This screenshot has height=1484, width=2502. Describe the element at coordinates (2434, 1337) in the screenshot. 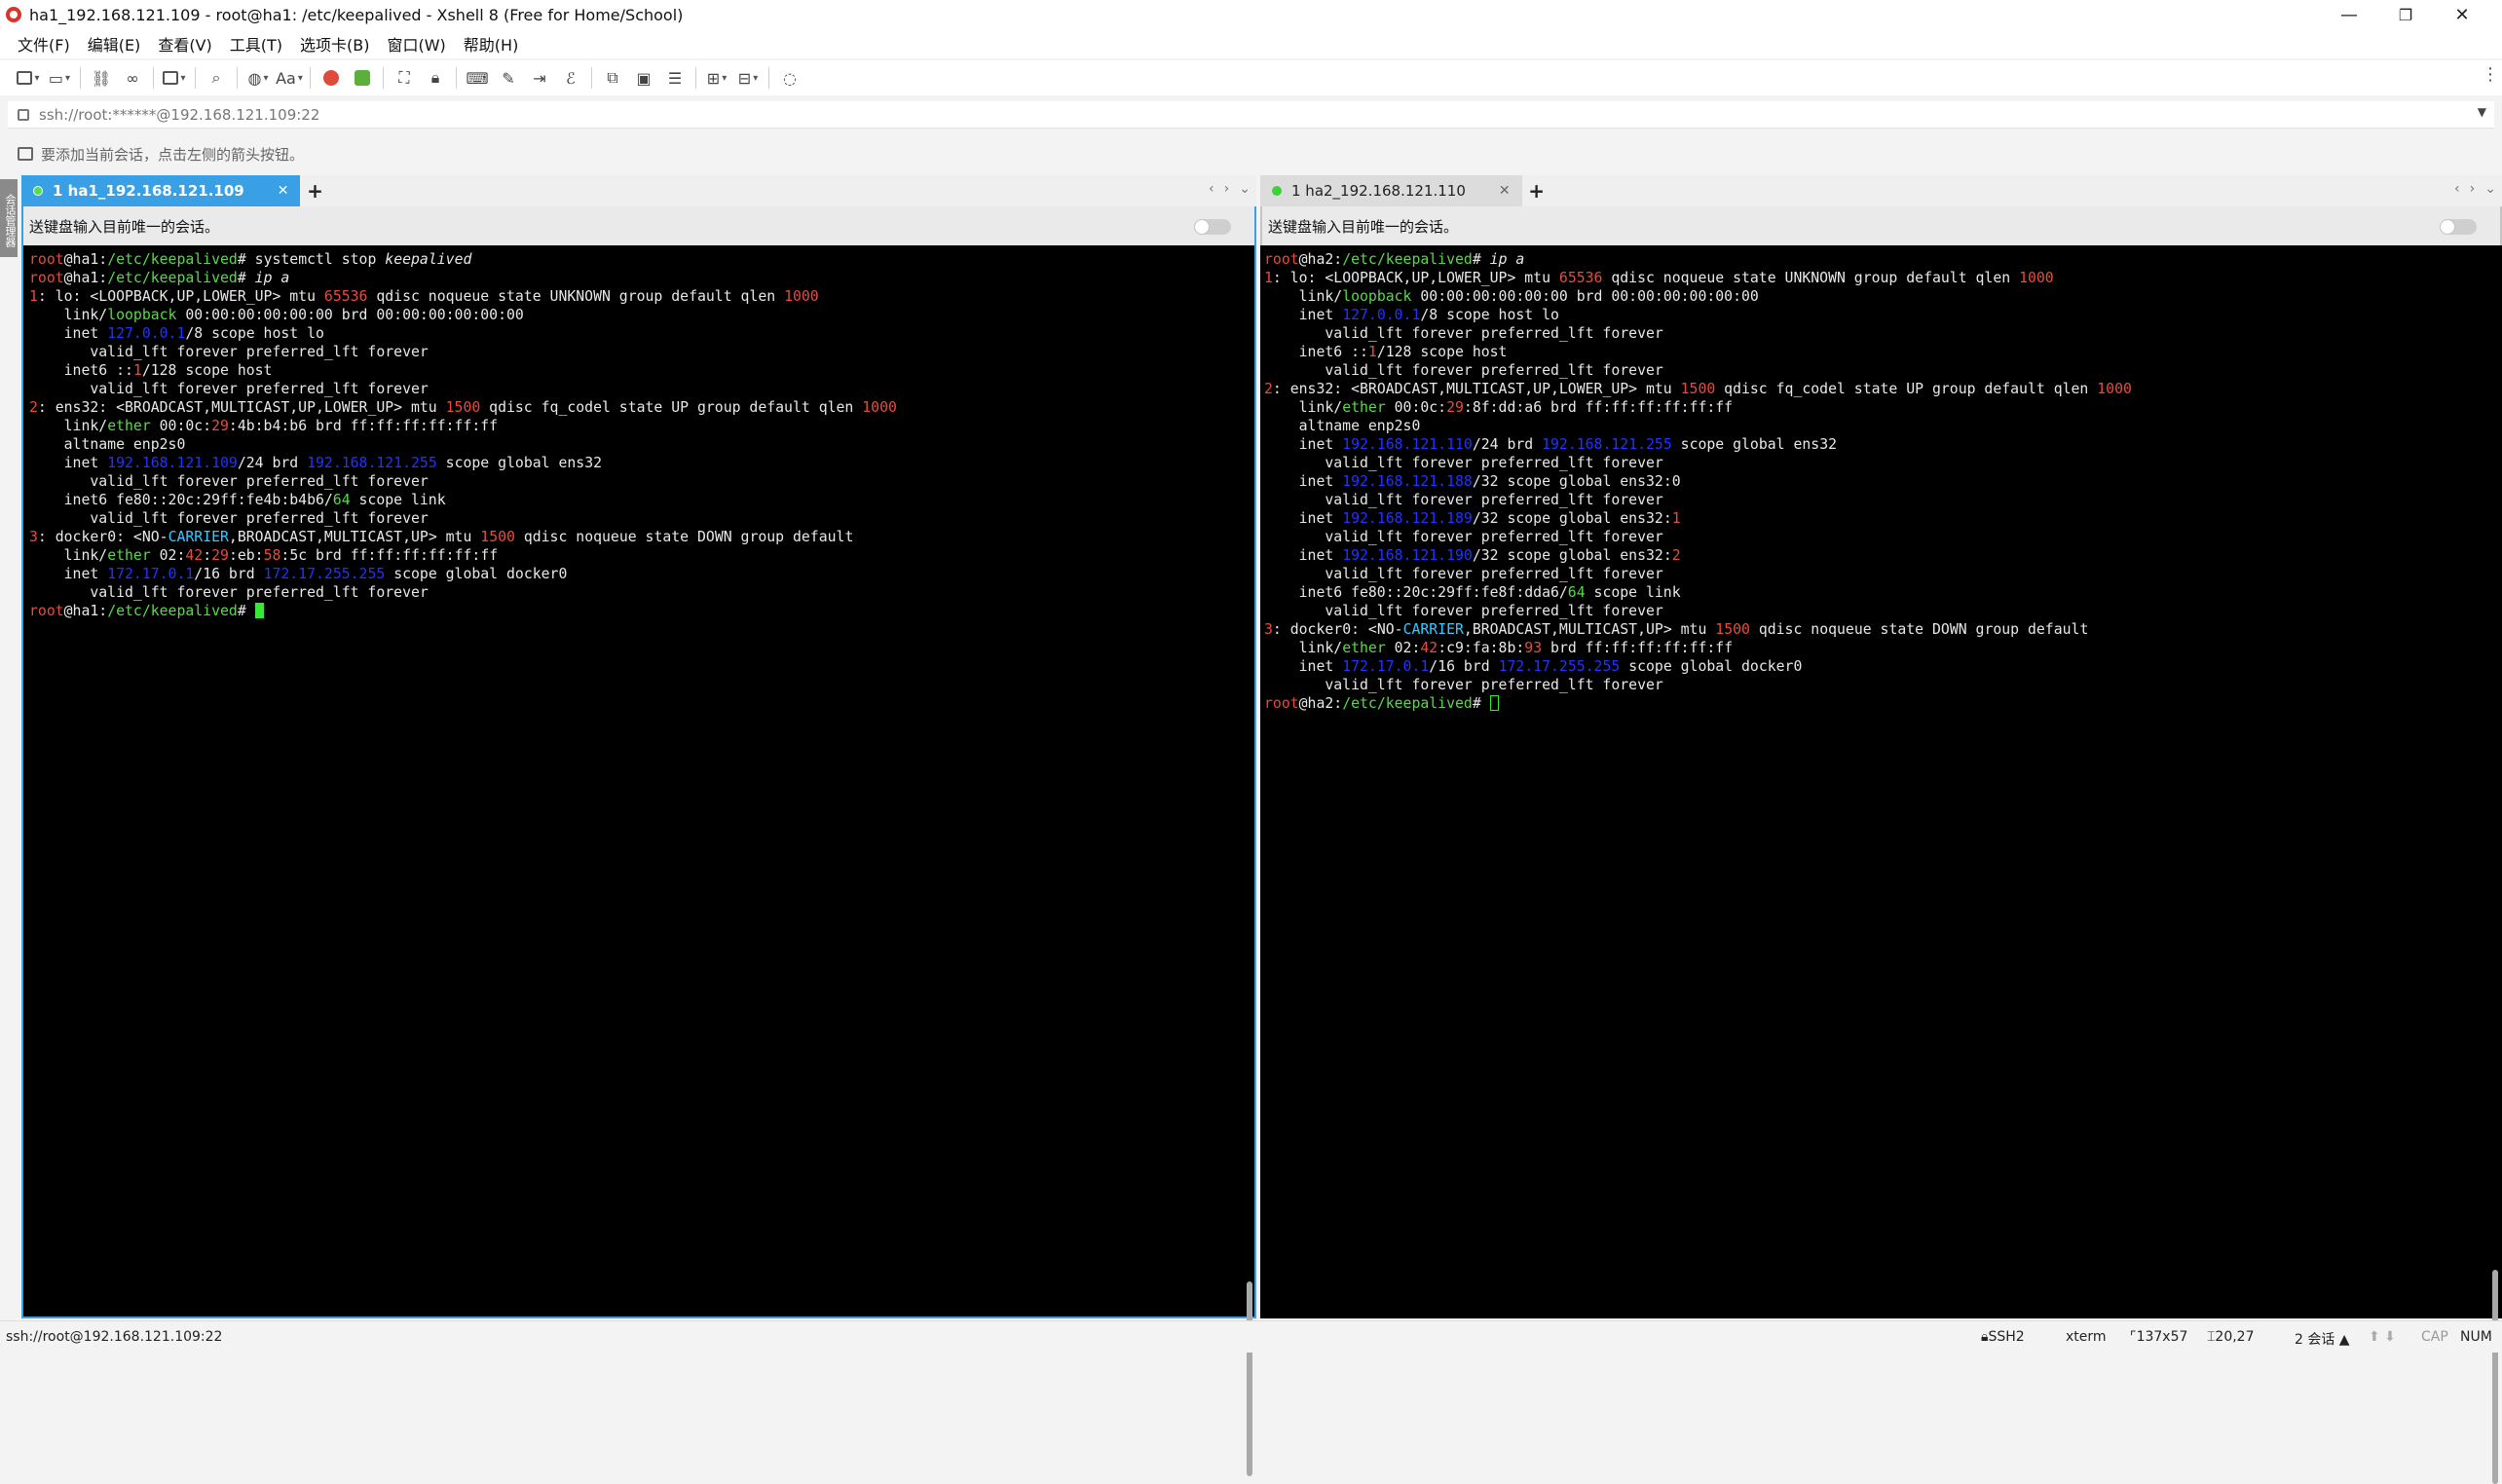

I see `status-cap: CAP` at that location.